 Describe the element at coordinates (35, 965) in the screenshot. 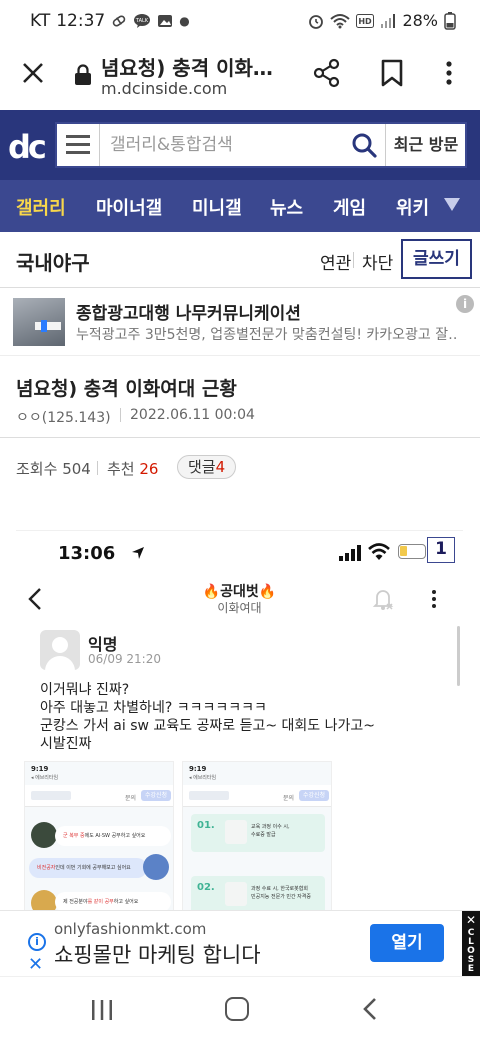

I see `ad-dismiss-icon: ✕` at that location.